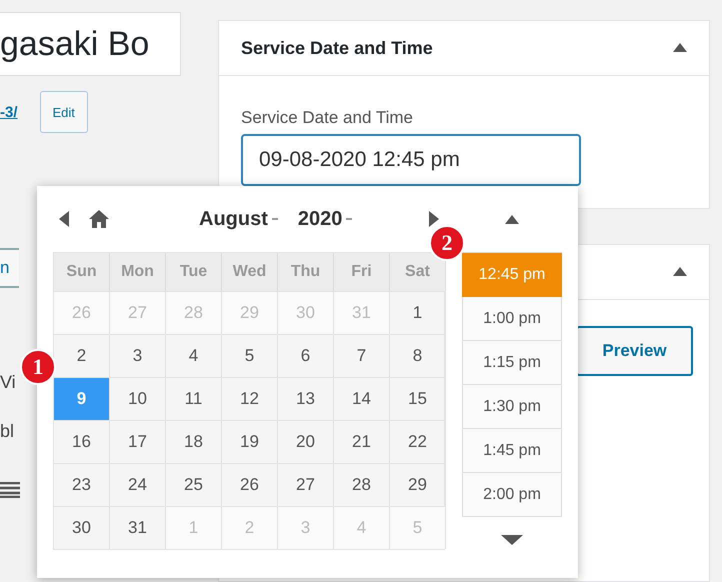  Describe the element at coordinates (512, 319) in the screenshot. I see `time-option: 1:00 pm` at that location.